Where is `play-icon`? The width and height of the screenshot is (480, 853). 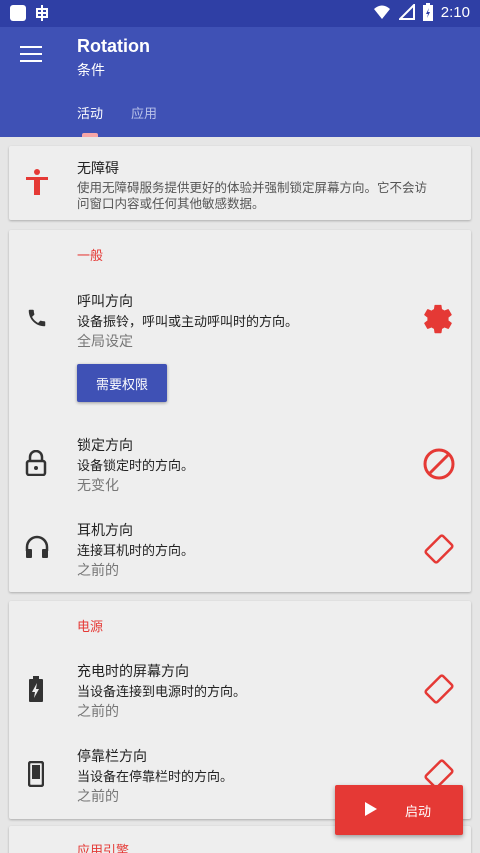 play-icon is located at coordinates (371, 809).